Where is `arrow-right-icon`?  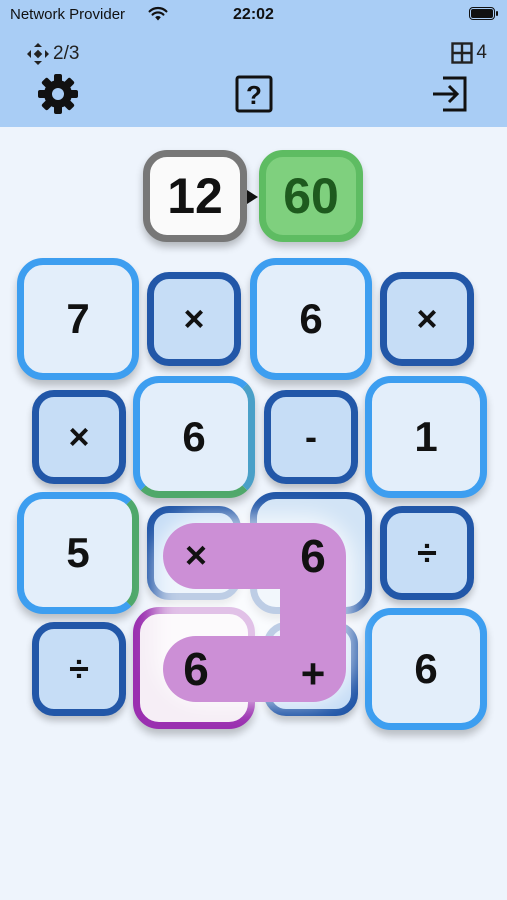 arrow-right-icon is located at coordinates (252, 197).